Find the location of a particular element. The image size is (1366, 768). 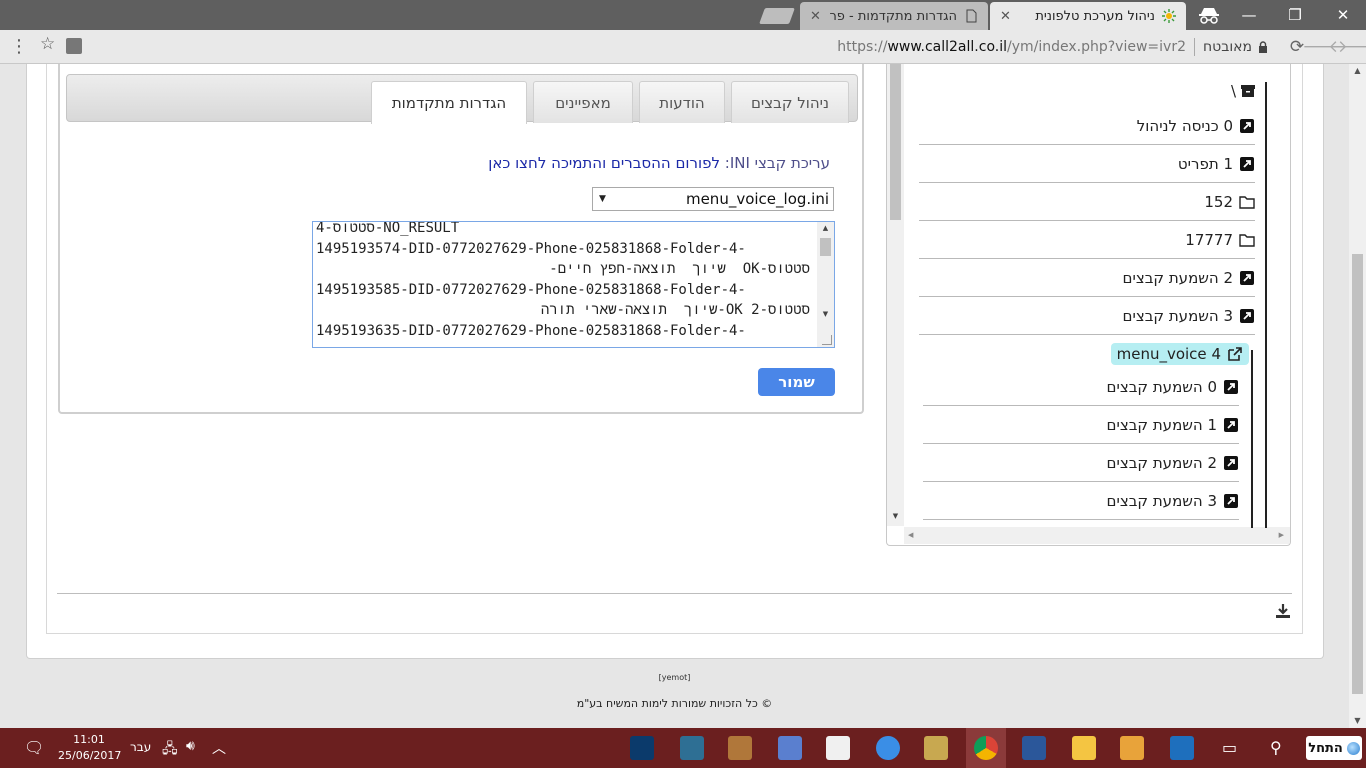

tree-item-label: 4 menu_voice is located at coordinates (1168, 354).